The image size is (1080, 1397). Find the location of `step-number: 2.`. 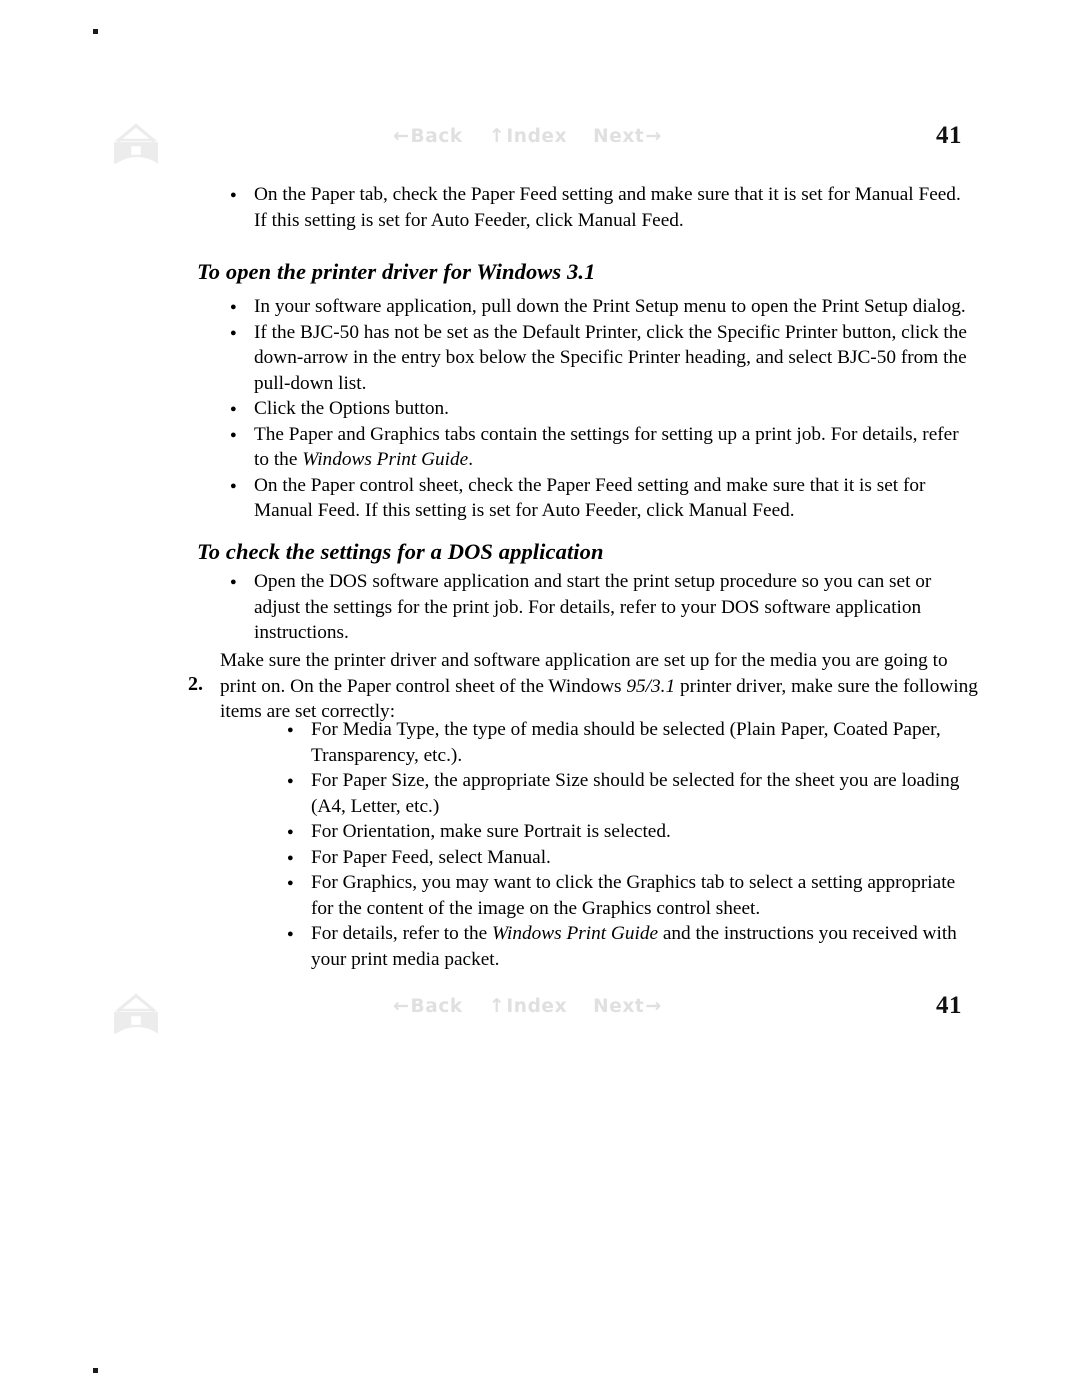

step-number: 2. is located at coordinates (195, 684).